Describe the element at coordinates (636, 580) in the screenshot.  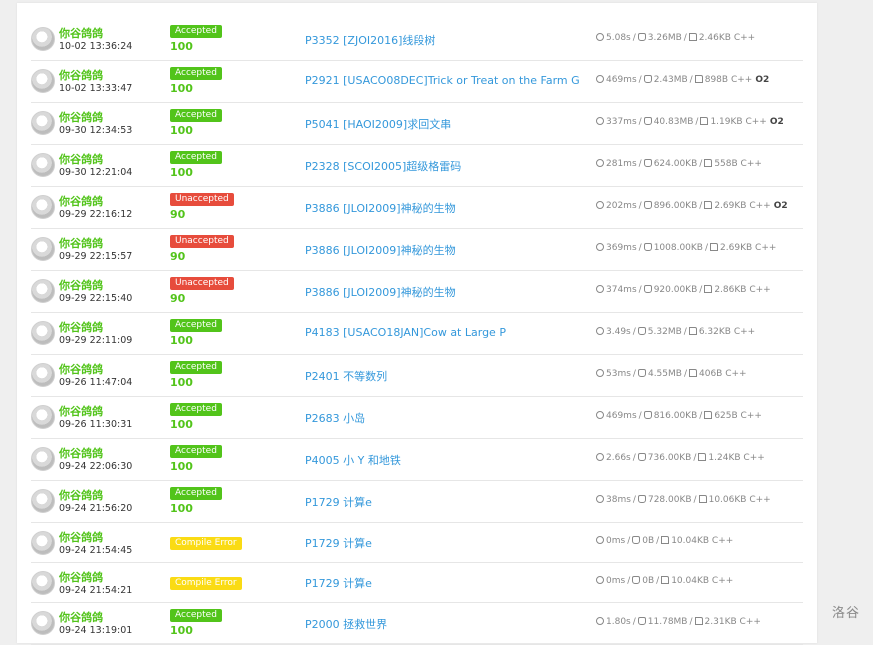
I see `database-icon` at that location.